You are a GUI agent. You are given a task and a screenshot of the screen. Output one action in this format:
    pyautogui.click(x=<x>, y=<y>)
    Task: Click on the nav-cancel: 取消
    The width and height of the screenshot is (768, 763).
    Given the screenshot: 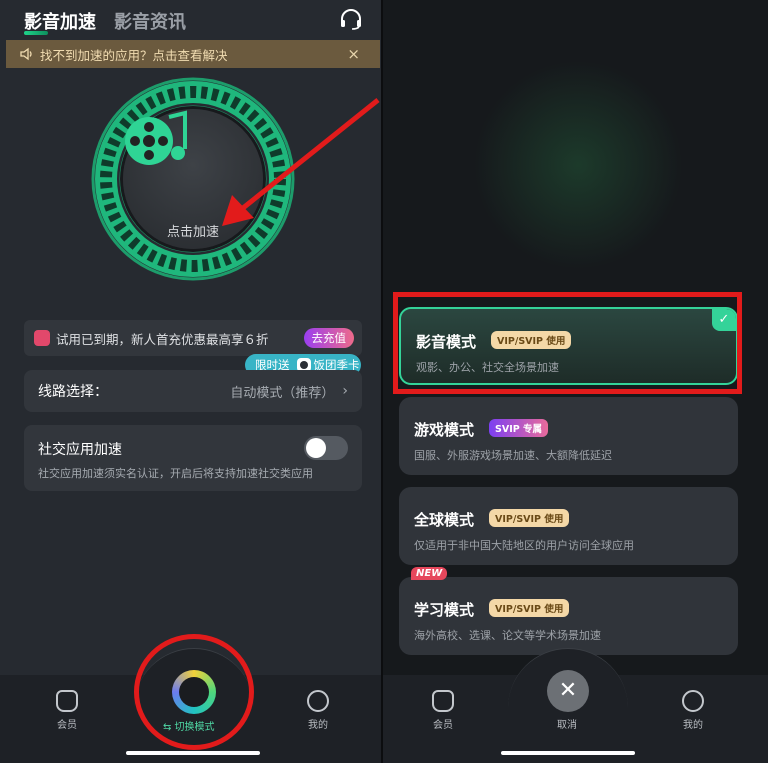 What is the action you would take?
    pyautogui.click(x=567, y=723)
    